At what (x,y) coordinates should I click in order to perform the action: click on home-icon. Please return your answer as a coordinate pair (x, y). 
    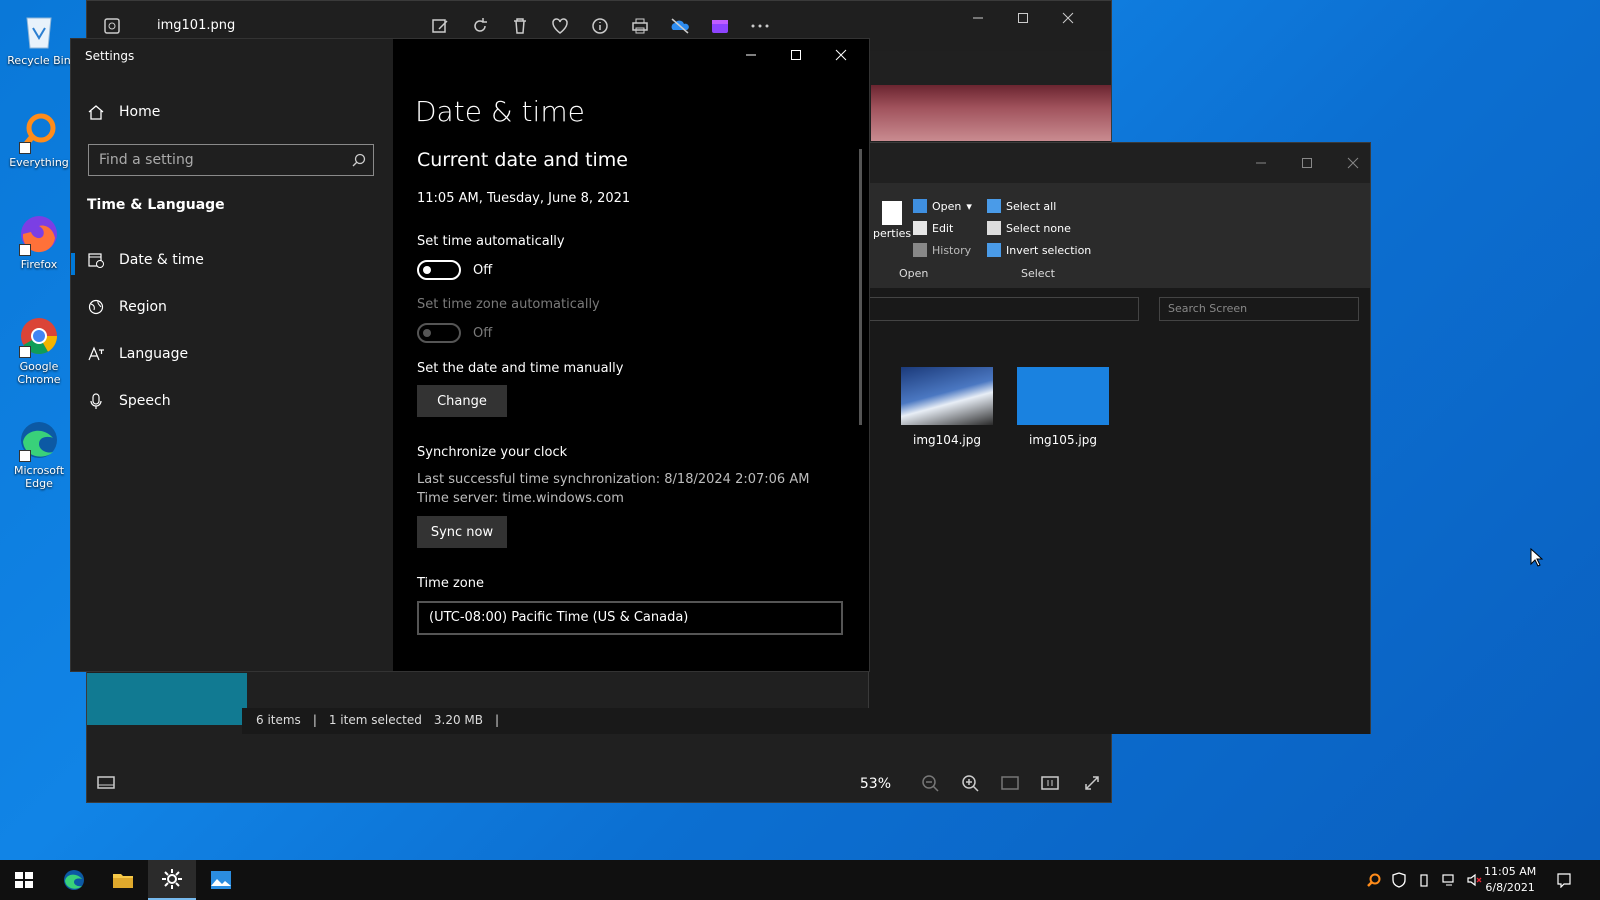
    Looking at the image, I should click on (96, 112).